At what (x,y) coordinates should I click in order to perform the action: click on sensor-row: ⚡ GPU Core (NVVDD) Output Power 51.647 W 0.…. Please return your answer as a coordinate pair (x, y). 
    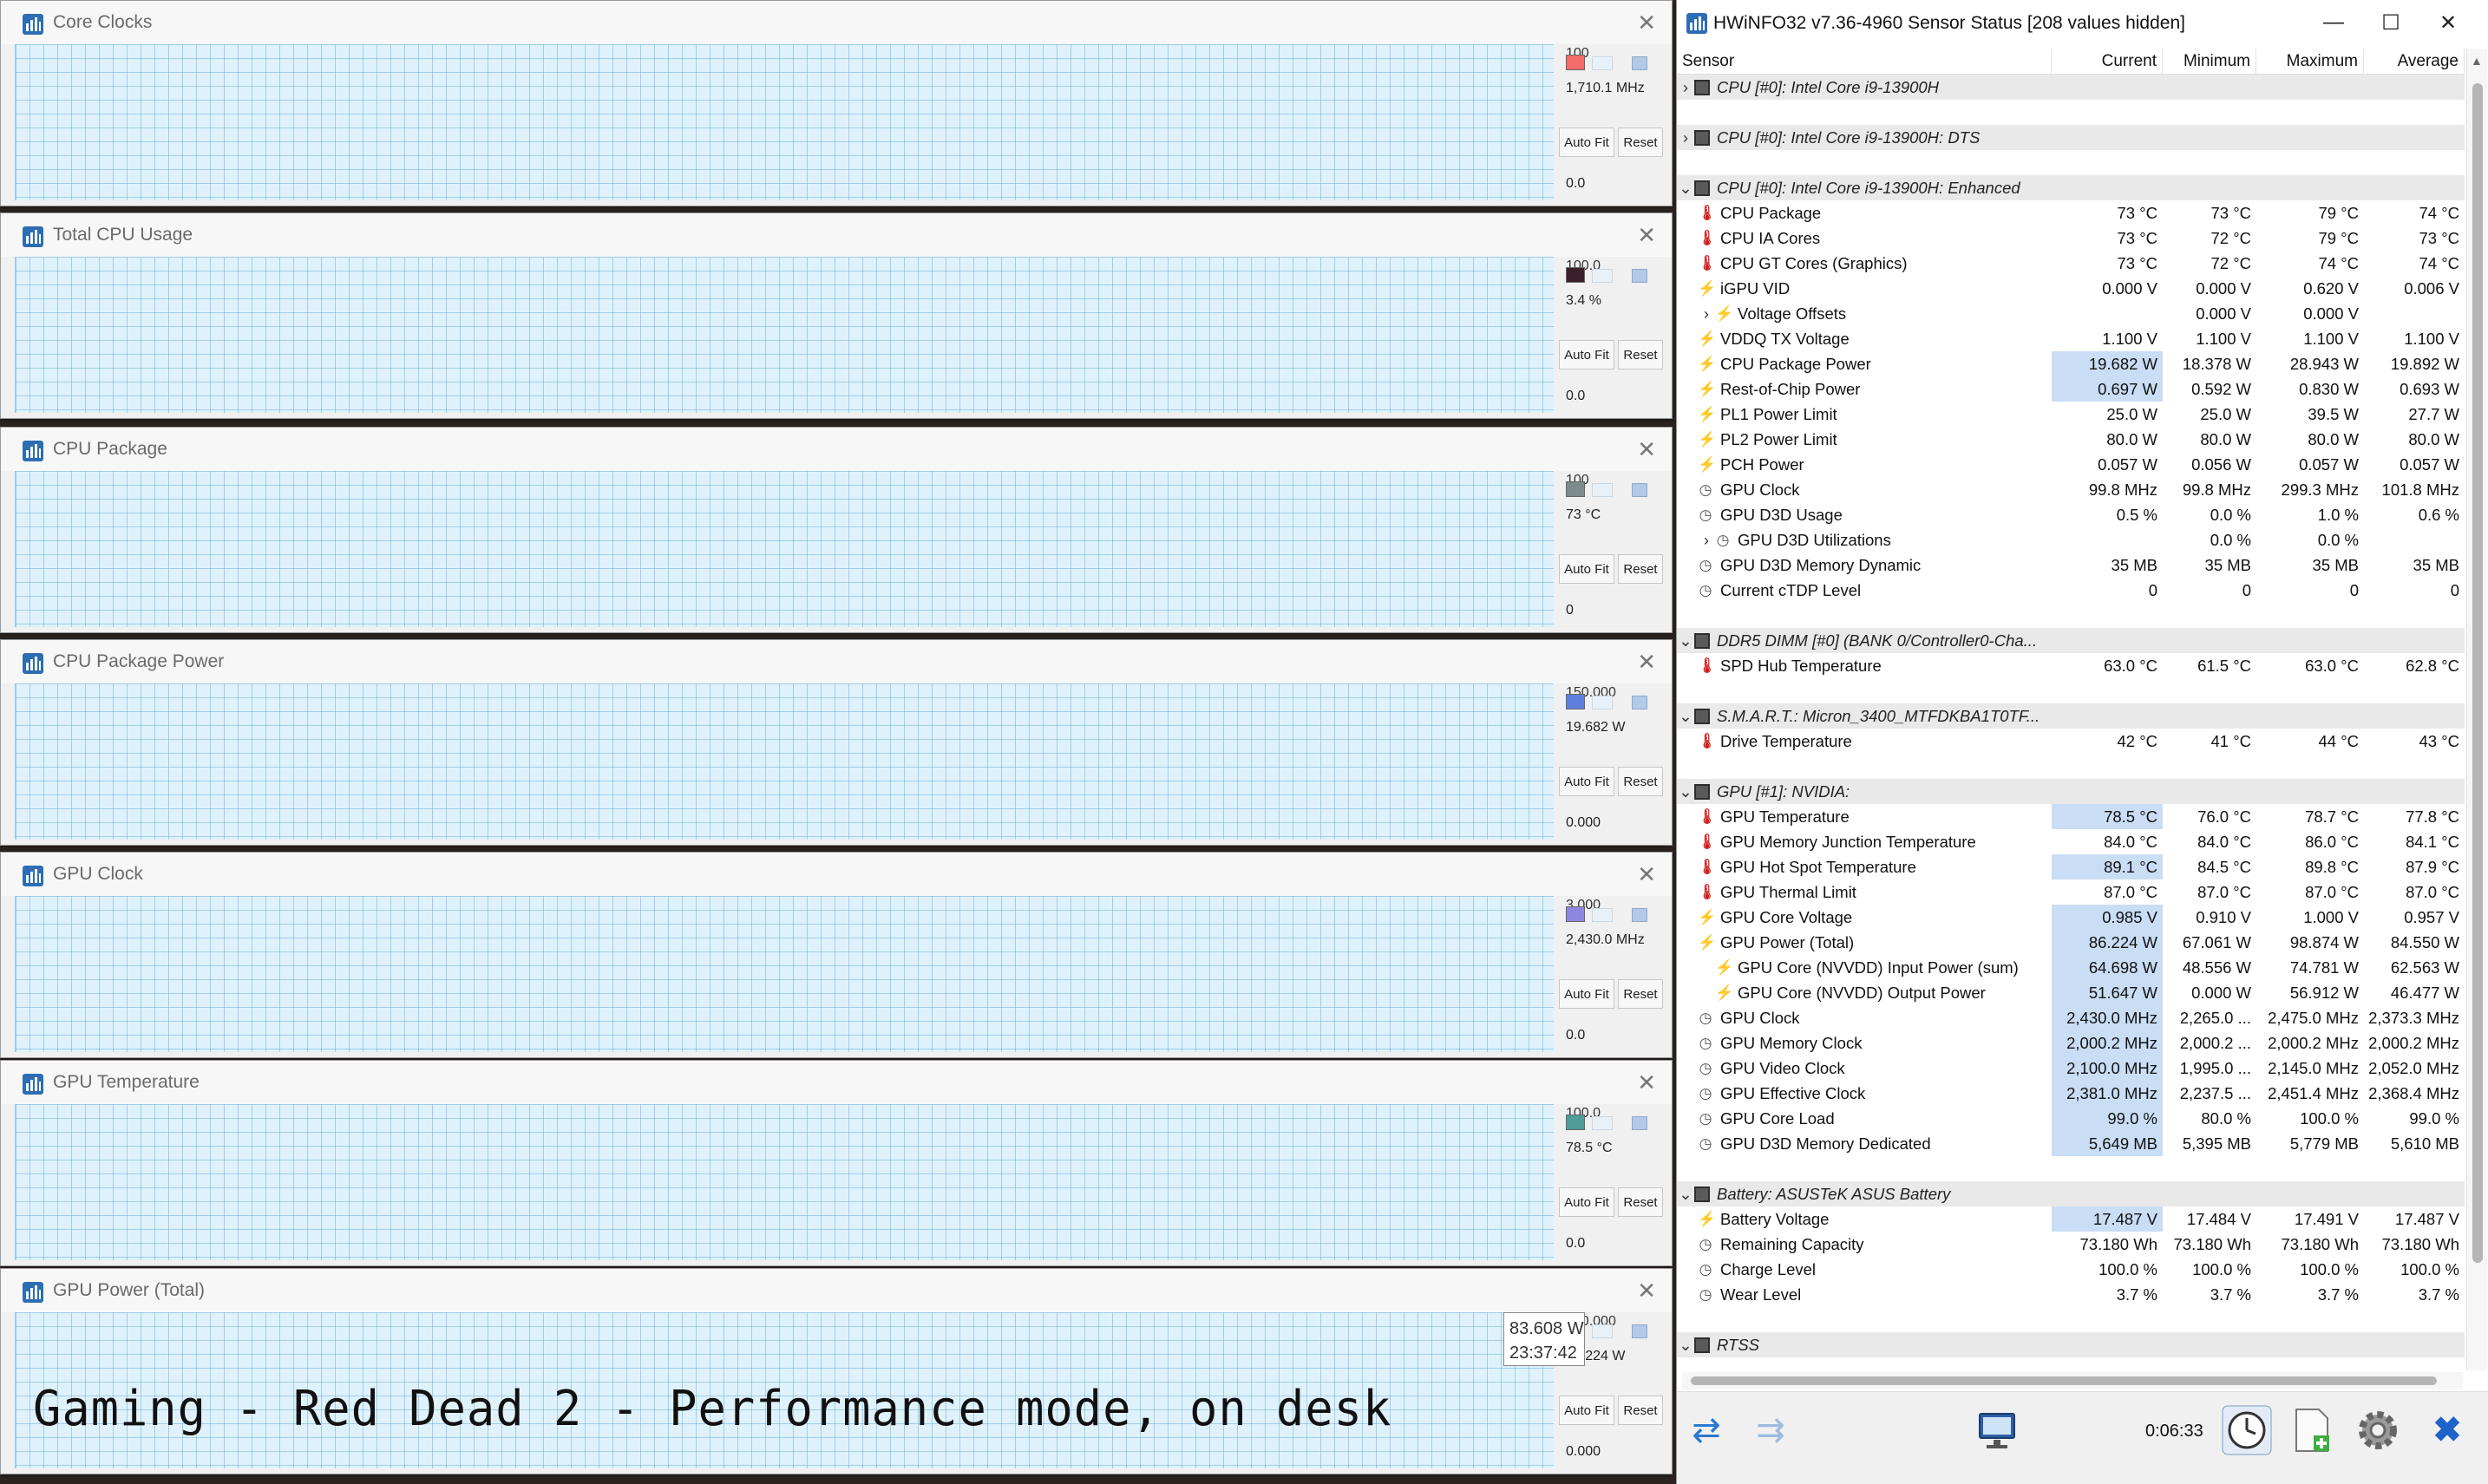
    Looking at the image, I should click on (2071, 992).